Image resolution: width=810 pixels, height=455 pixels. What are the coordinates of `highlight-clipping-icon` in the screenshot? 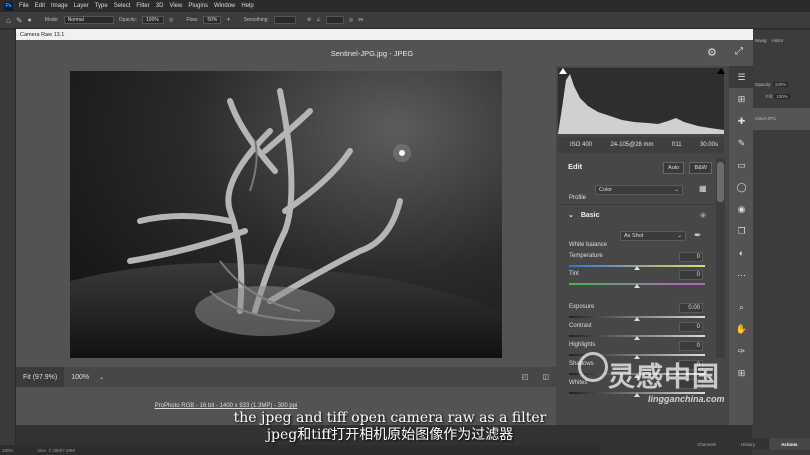 It's located at (721, 71).